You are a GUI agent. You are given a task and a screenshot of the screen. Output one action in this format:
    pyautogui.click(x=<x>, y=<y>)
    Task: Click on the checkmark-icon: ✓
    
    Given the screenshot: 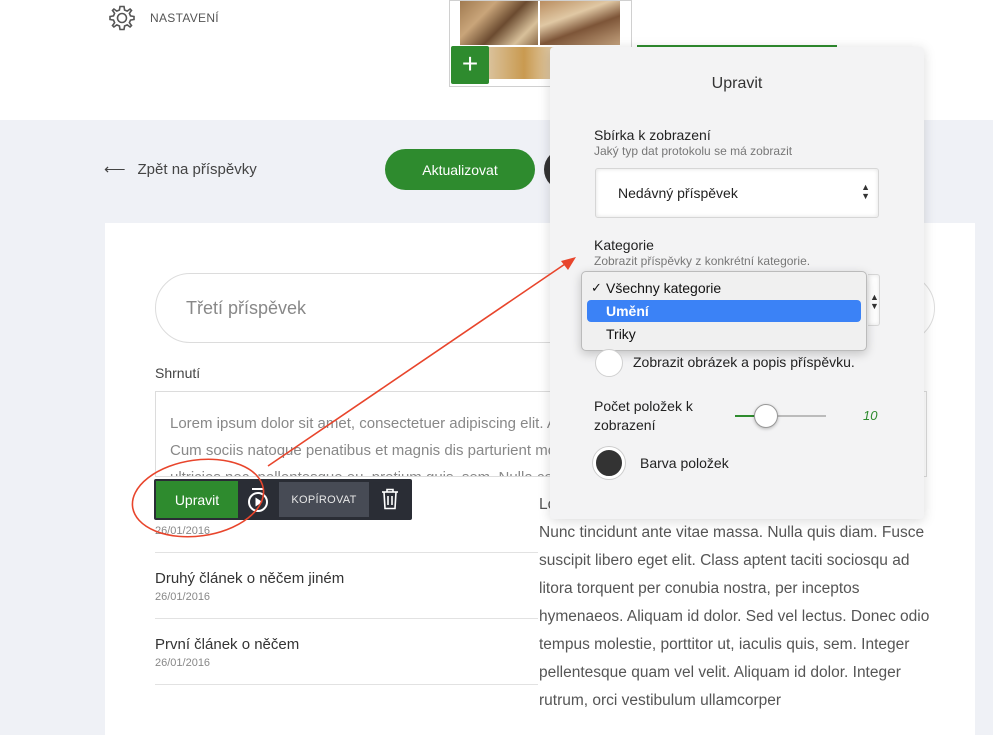 What is the action you would take?
    pyautogui.click(x=596, y=287)
    